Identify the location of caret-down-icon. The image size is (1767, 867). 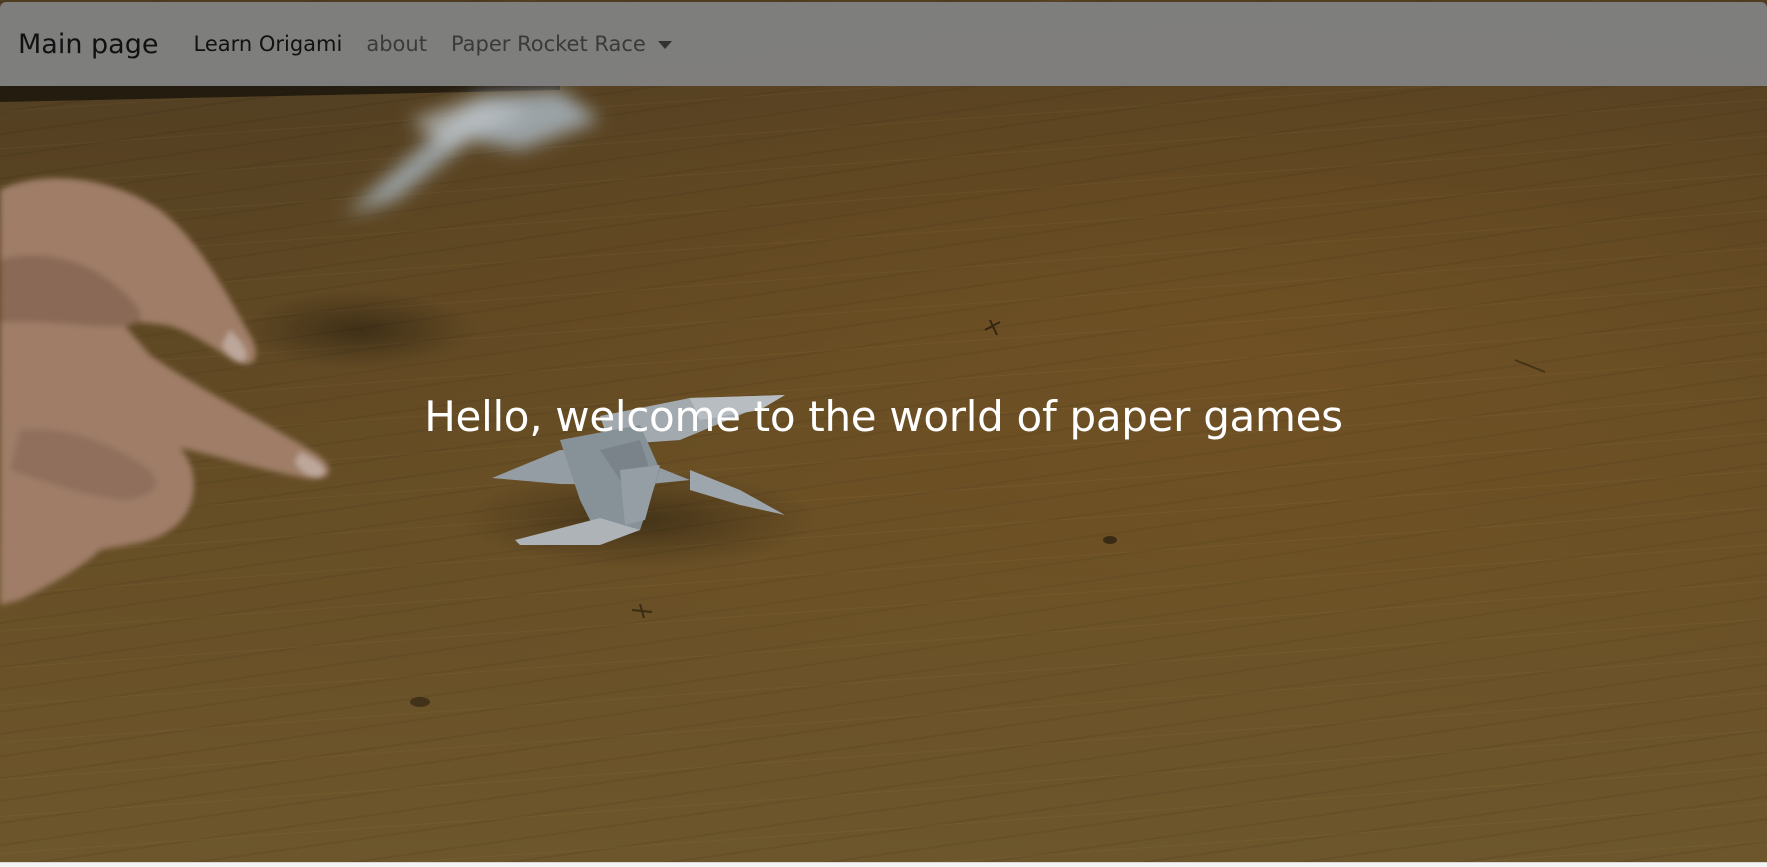
(664, 45).